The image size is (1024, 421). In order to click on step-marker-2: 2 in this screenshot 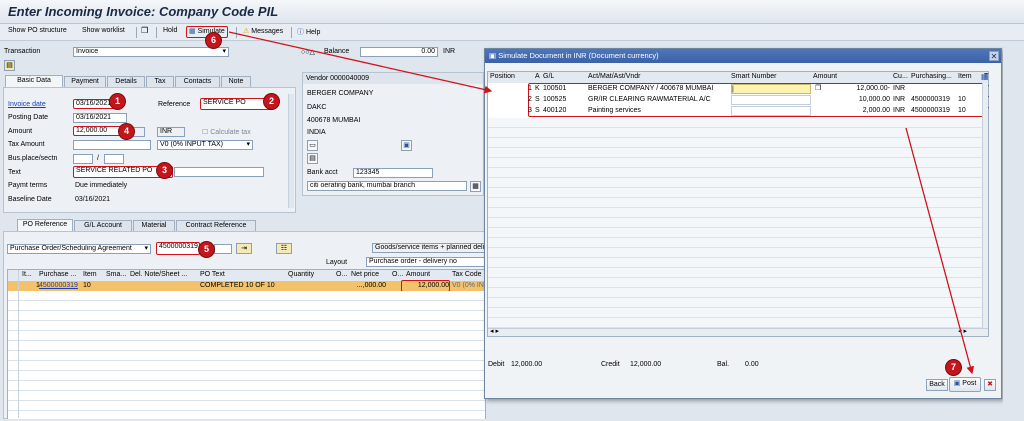, I will do `click(271, 101)`.